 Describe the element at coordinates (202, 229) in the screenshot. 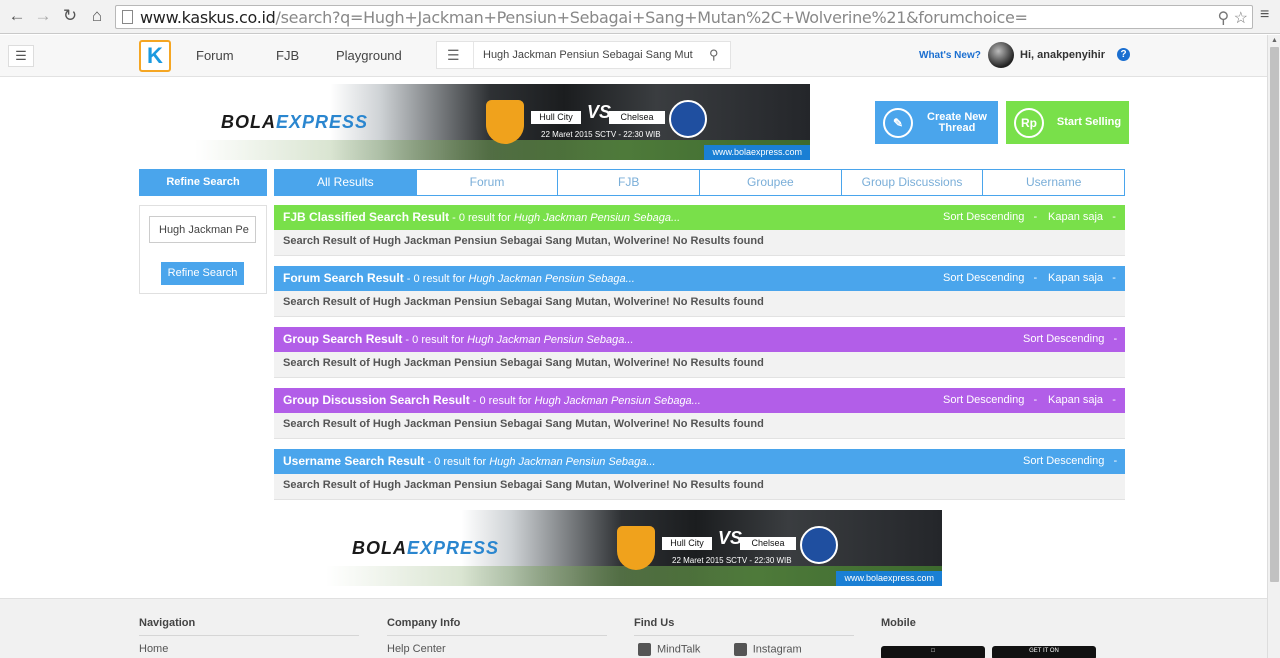

I see `refine-search-input` at that location.